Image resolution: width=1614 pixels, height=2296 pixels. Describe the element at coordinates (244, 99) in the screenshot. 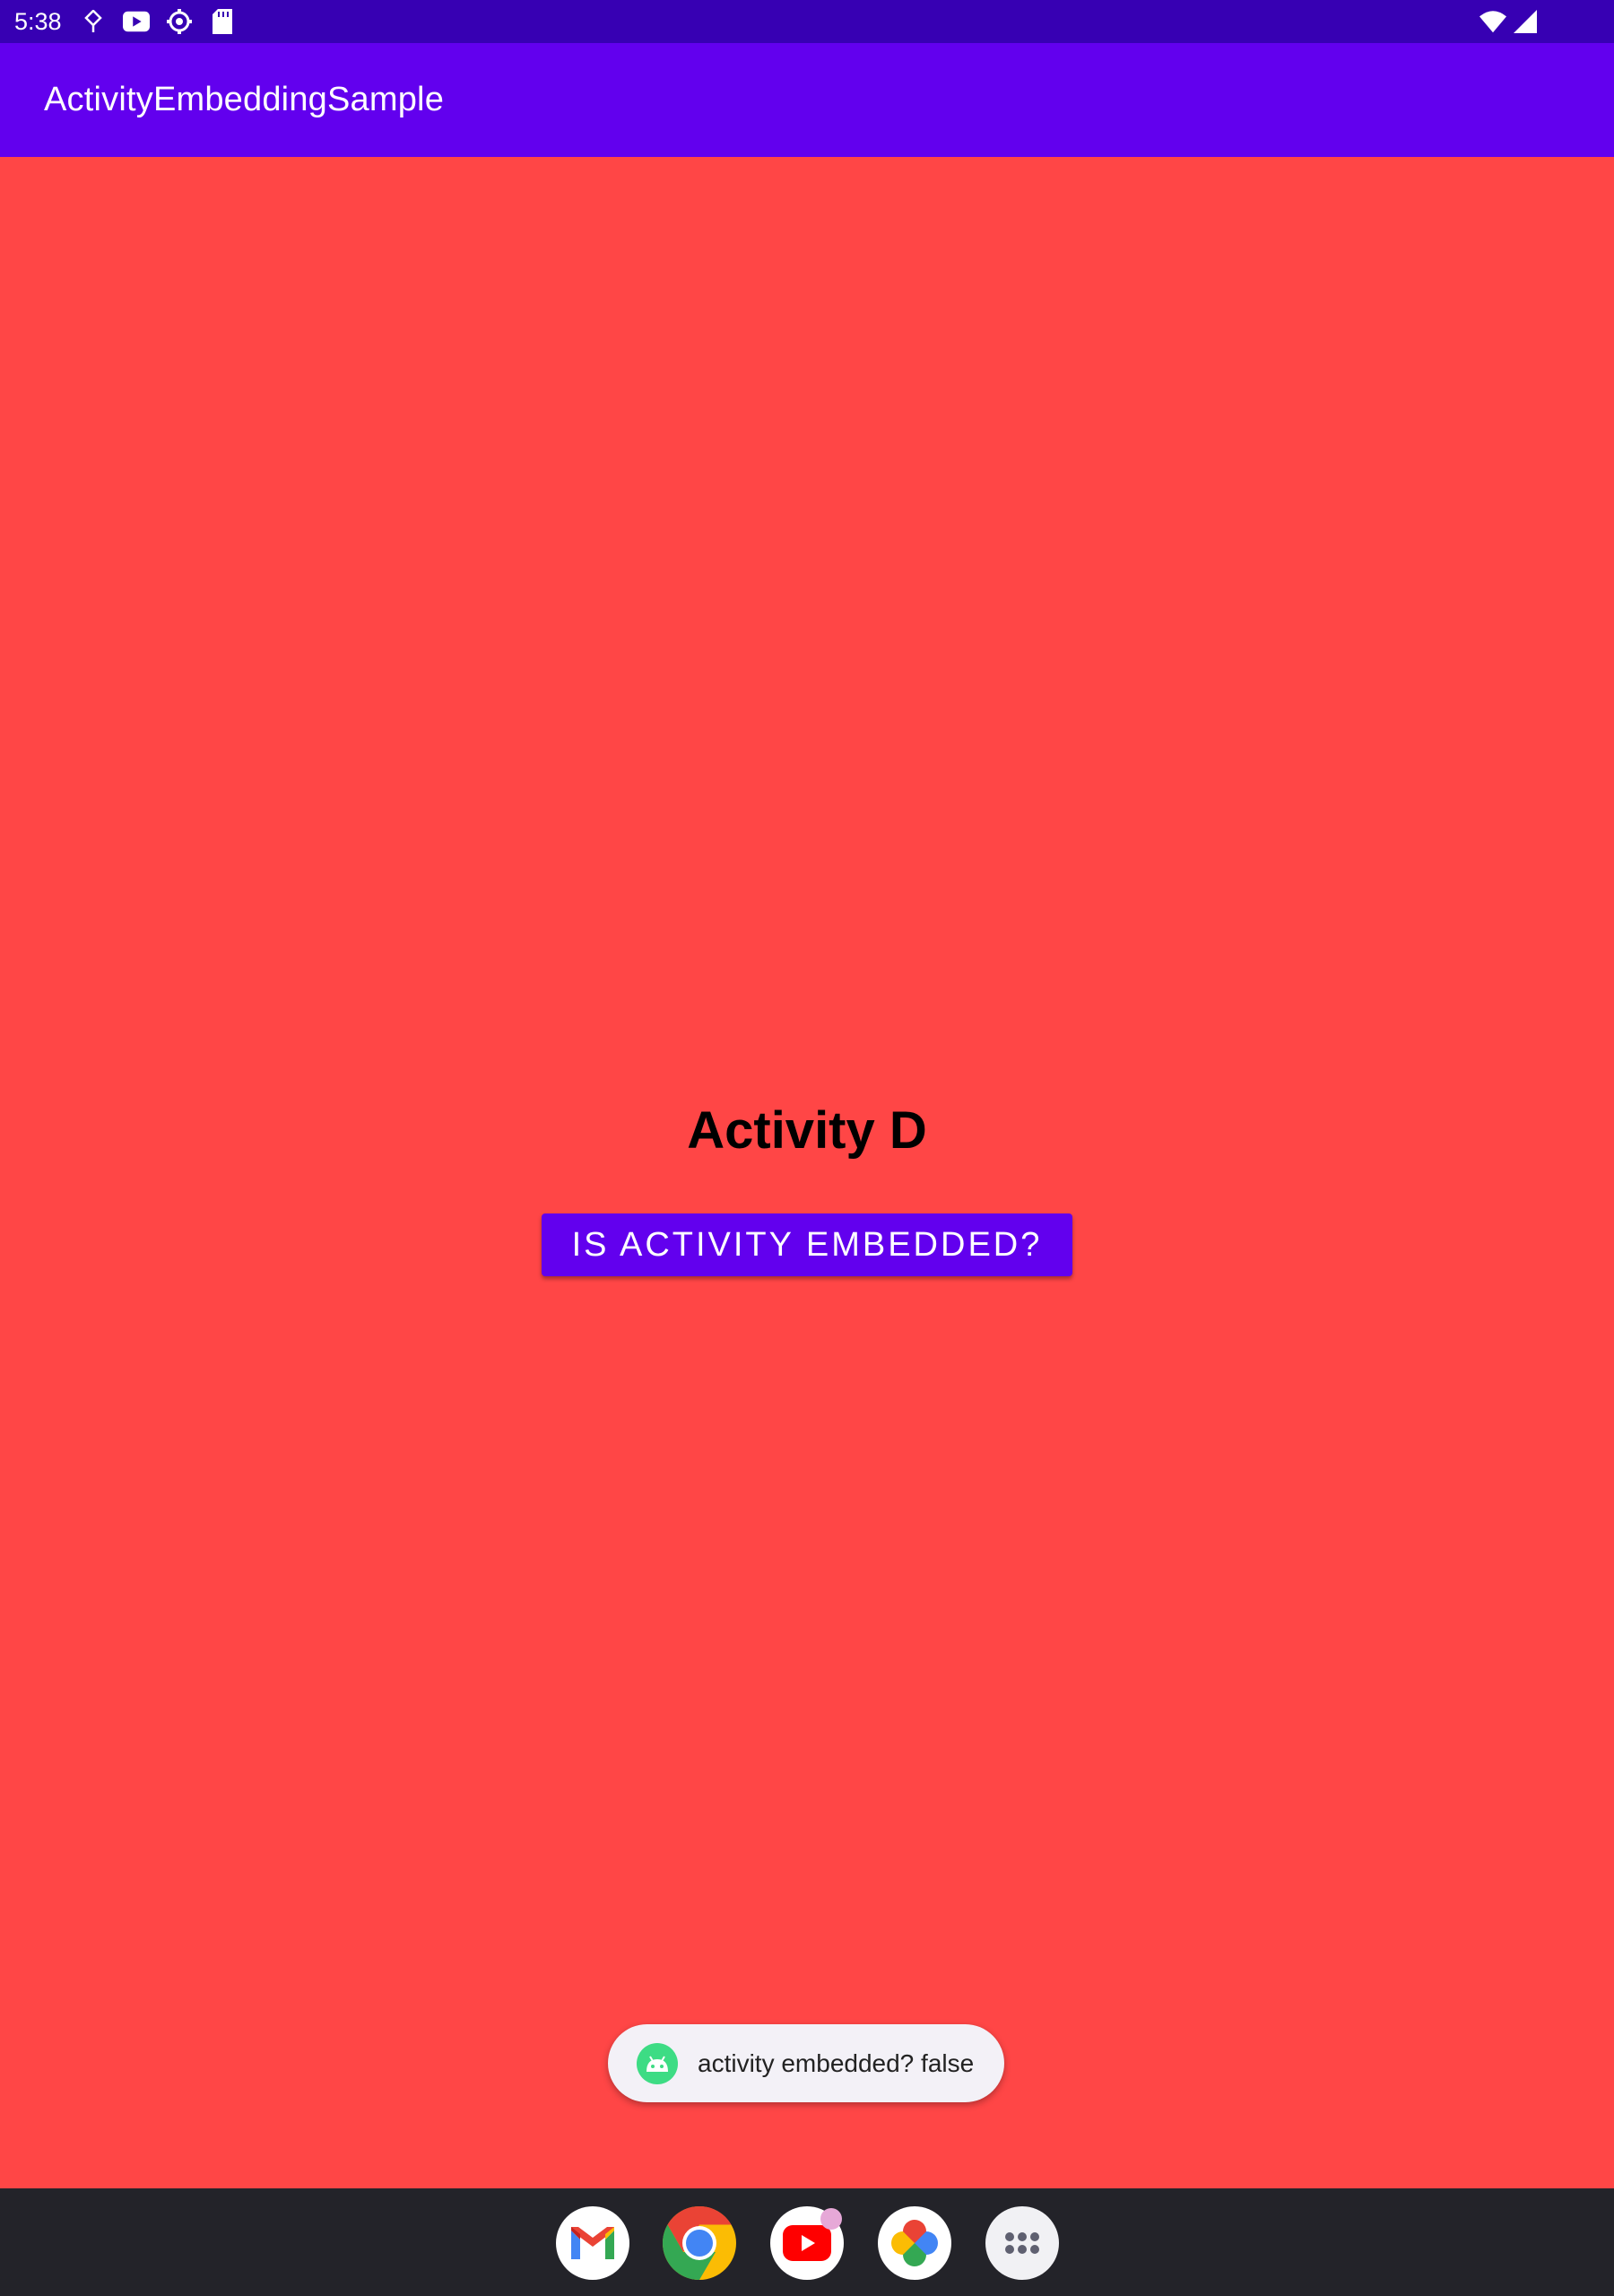

I see `app-title: ActivityEmbeddingSample` at that location.